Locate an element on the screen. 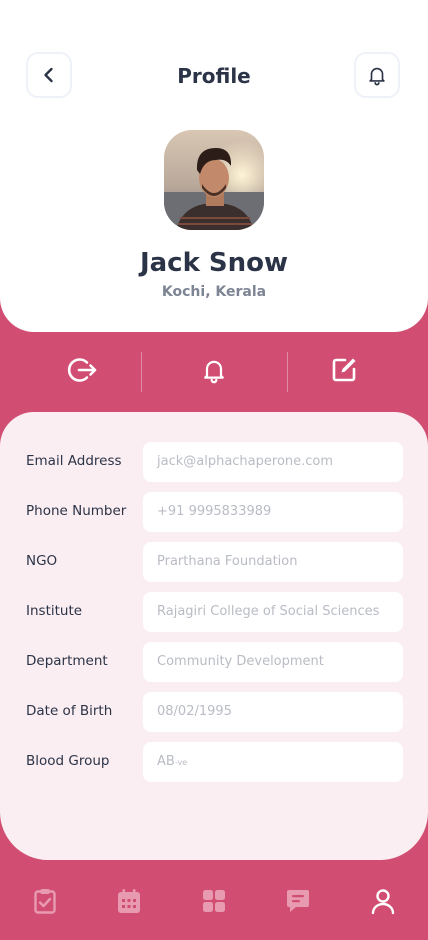  chat-icon is located at coordinates (298, 901).